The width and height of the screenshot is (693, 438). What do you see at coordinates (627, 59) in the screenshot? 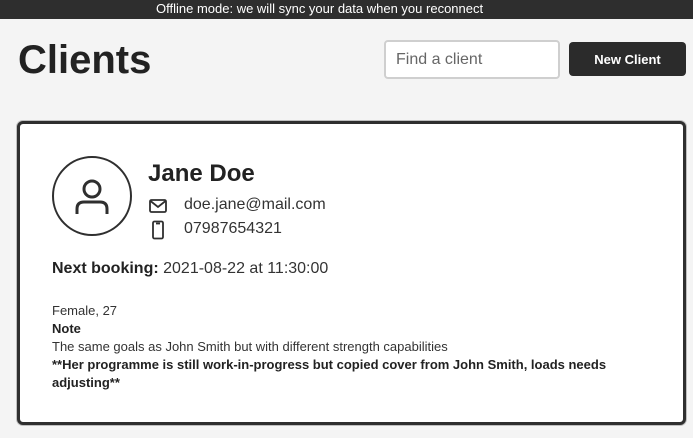
I see `new-client-button: New Client` at bounding box center [627, 59].